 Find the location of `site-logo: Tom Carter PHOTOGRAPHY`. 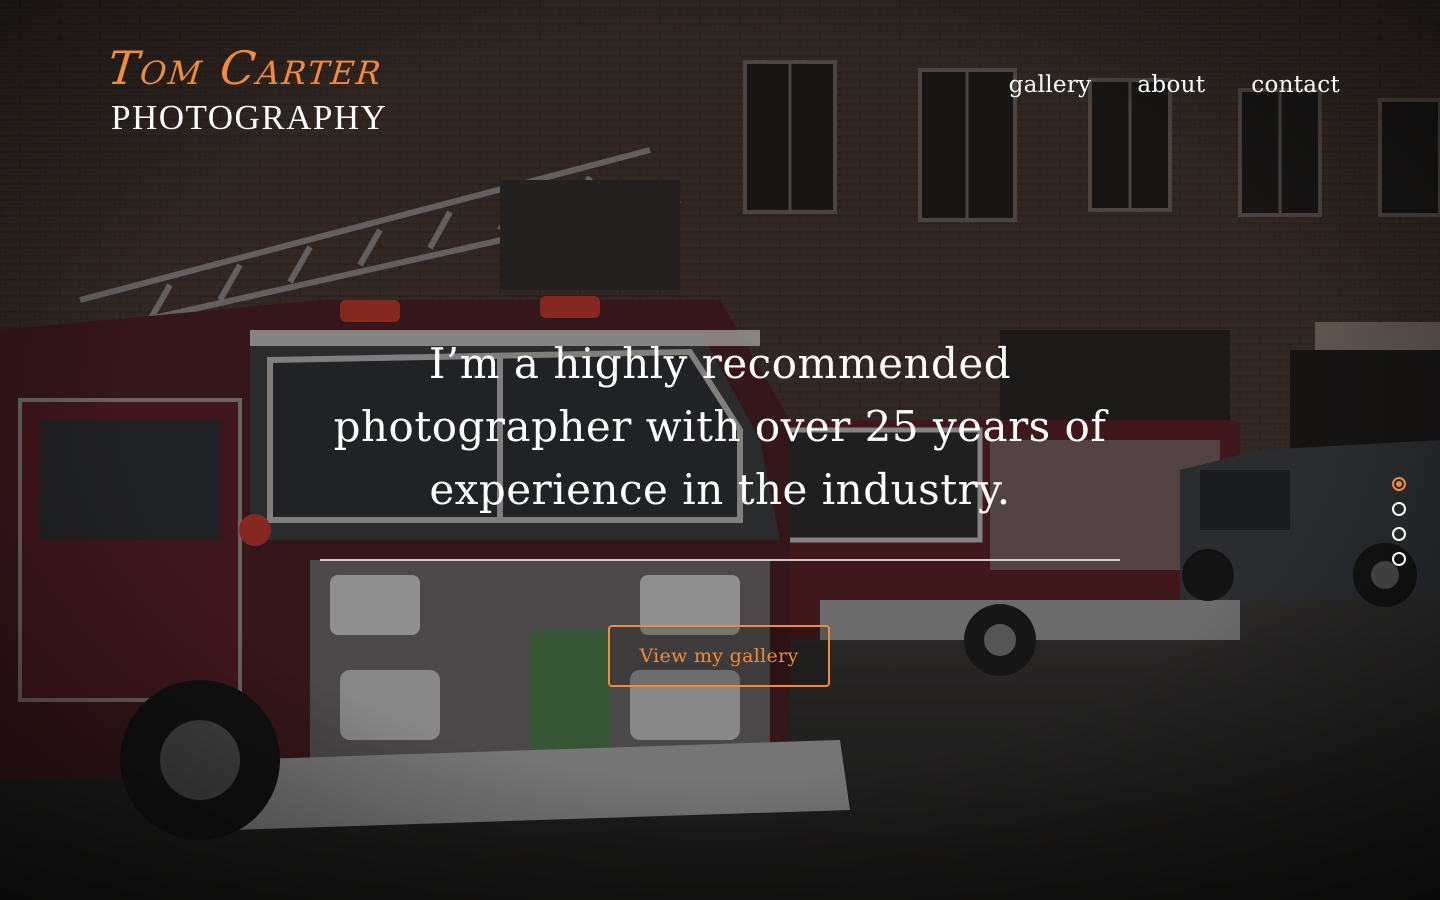

site-logo: Tom Carter PHOTOGRAPHY is located at coordinates (246, 89).